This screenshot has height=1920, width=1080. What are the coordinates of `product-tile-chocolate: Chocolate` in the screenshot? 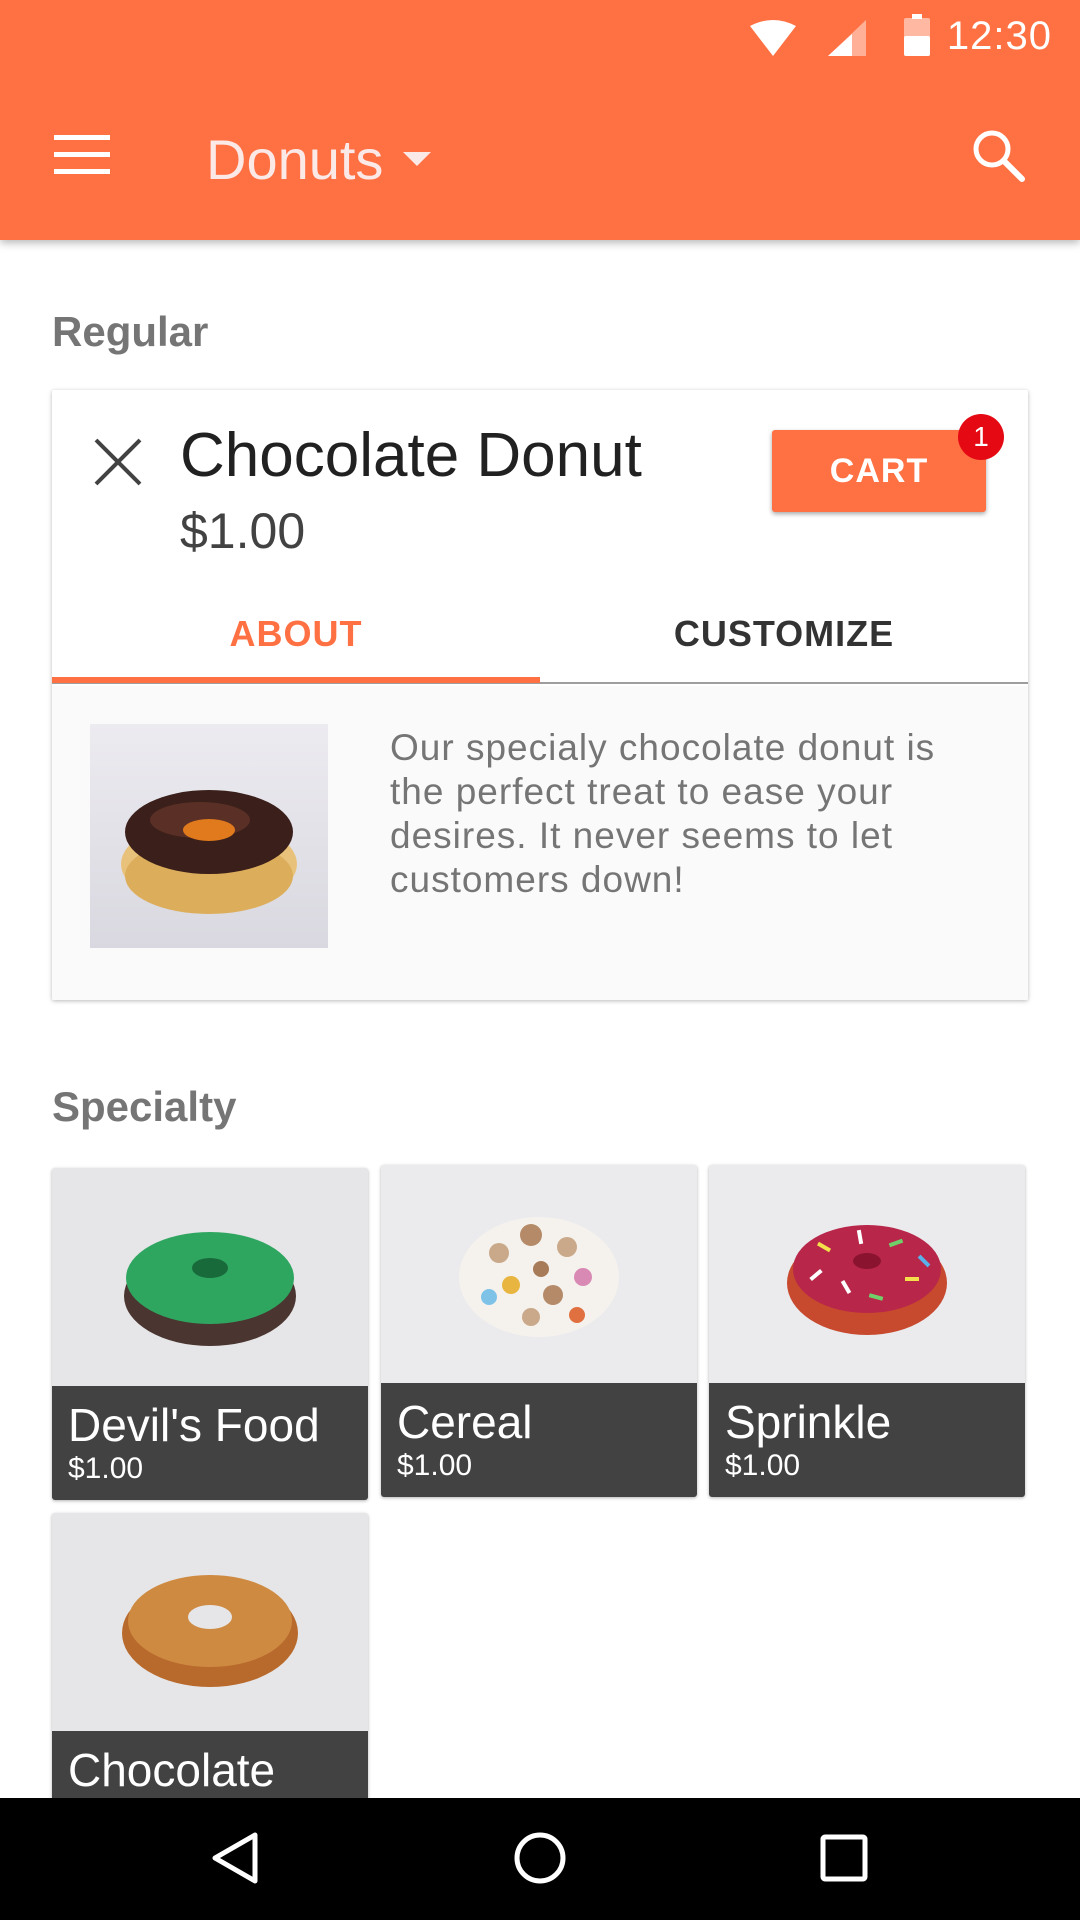 It's located at (210, 1679).